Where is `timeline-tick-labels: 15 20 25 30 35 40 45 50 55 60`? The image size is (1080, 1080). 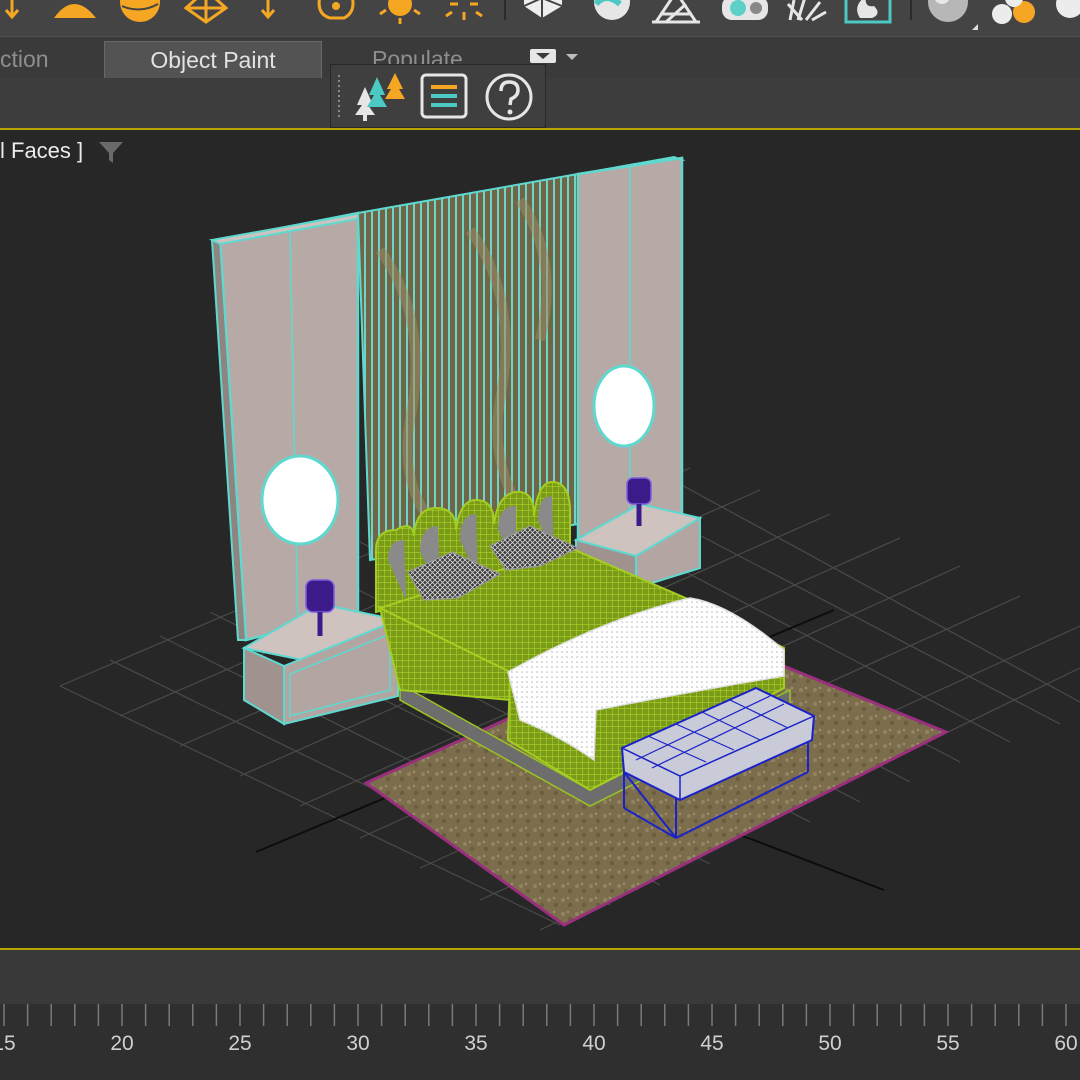 timeline-tick-labels: 15 20 25 30 35 40 45 50 55 60 is located at coordinates (539, 1043).